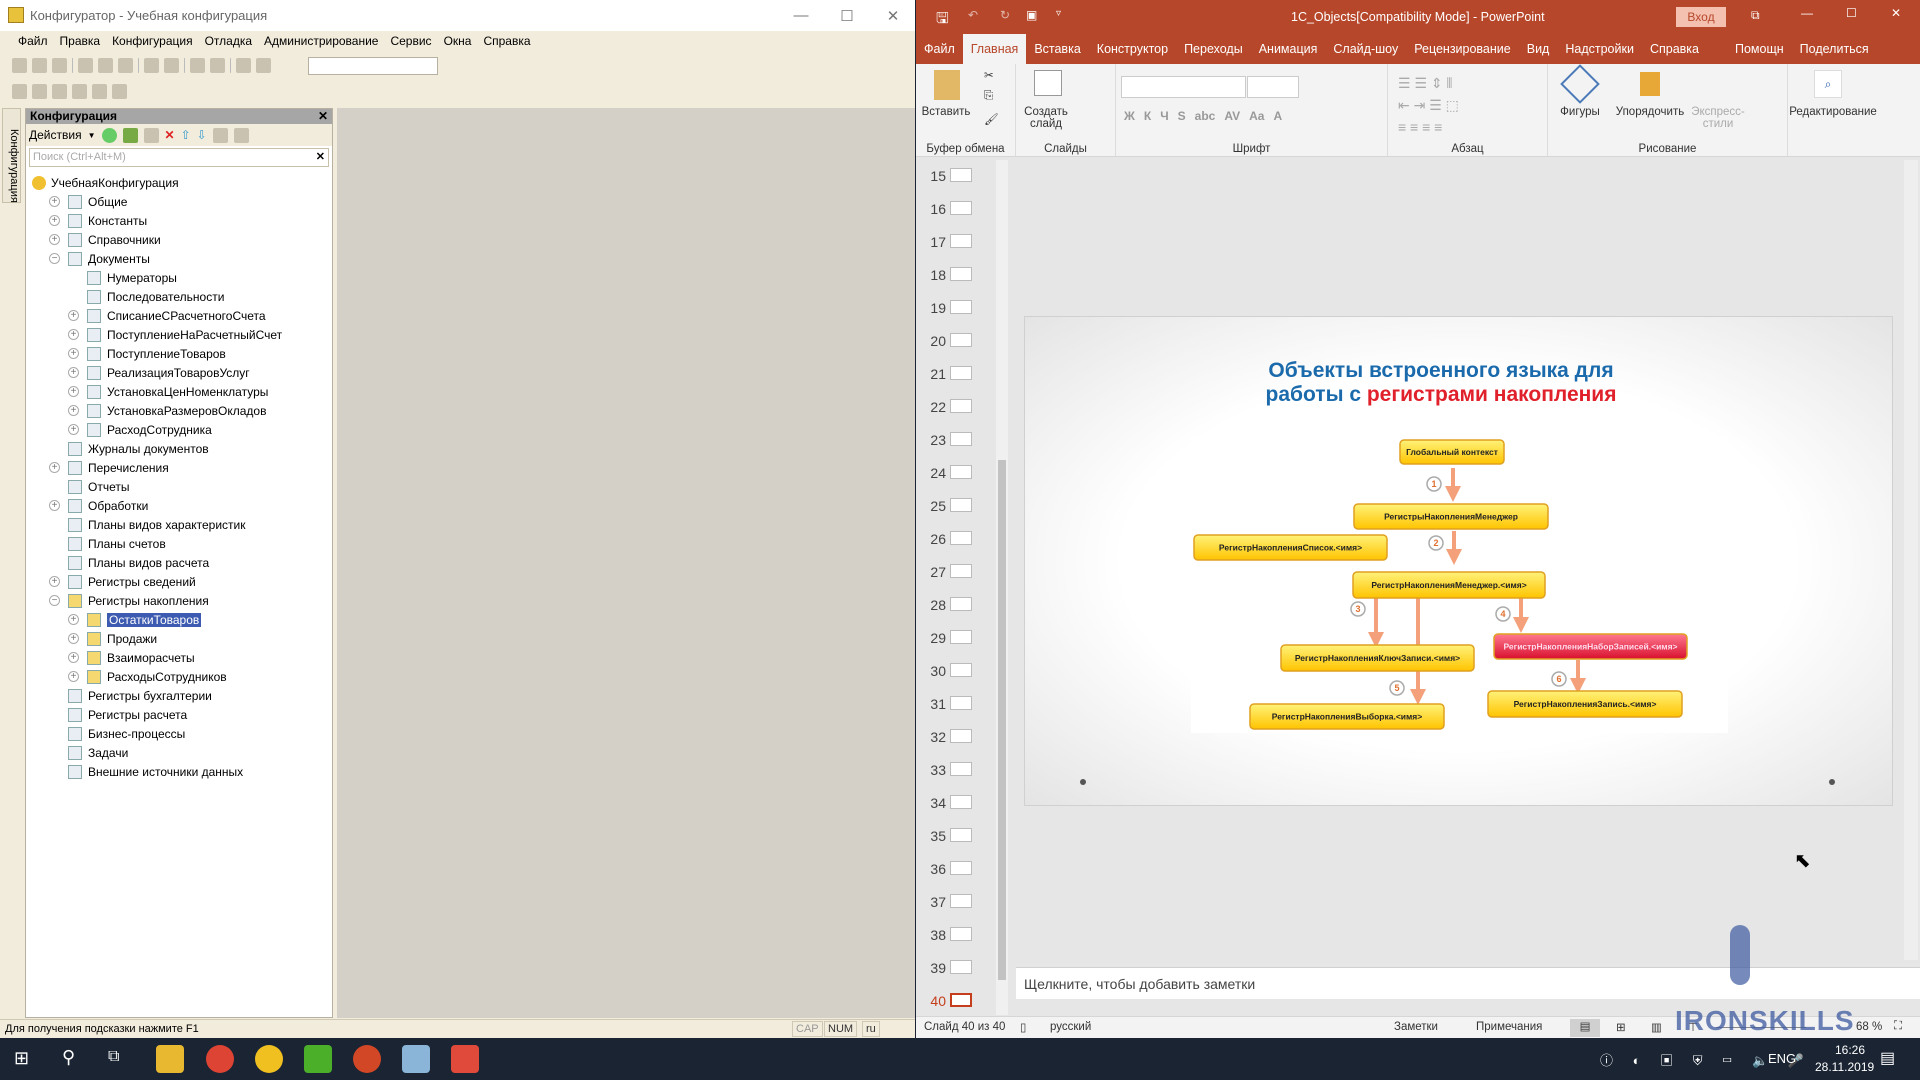 This screenshot has width=1920, height=1080. I want to click on clock-date: 28.11.2019, so click(1844, 1067).